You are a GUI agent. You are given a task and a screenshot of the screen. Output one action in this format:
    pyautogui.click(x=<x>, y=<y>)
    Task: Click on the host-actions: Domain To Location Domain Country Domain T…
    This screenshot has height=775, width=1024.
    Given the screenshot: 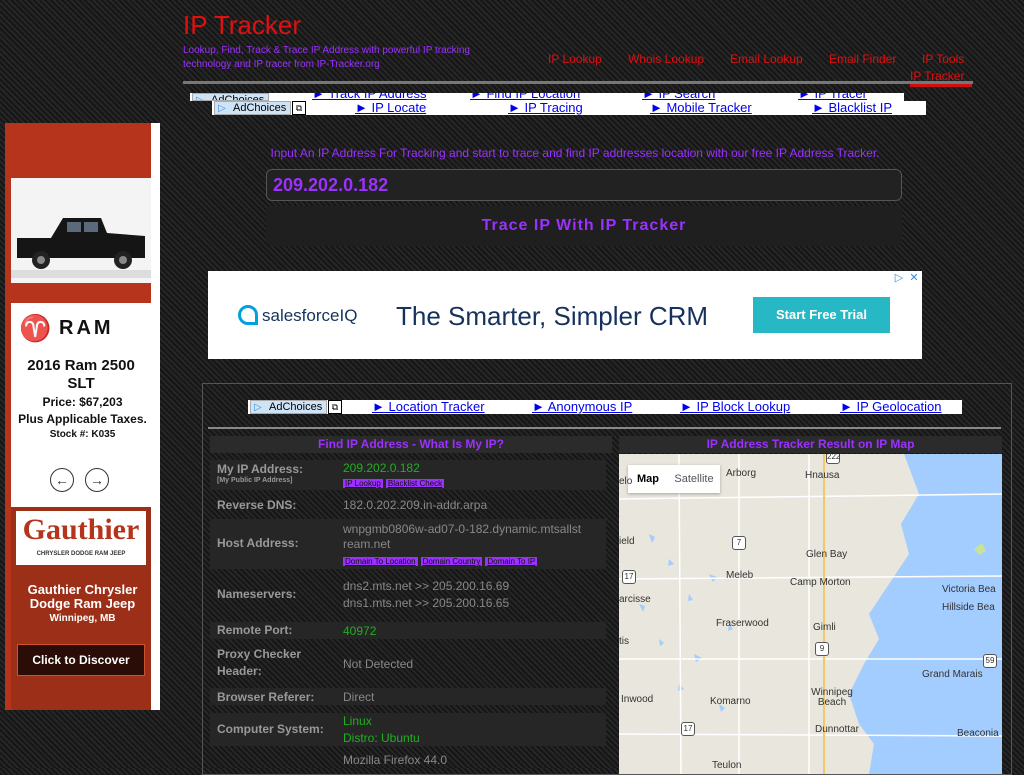 What is the action you would take?
    pyautogui.click(x=474, y=561)
    